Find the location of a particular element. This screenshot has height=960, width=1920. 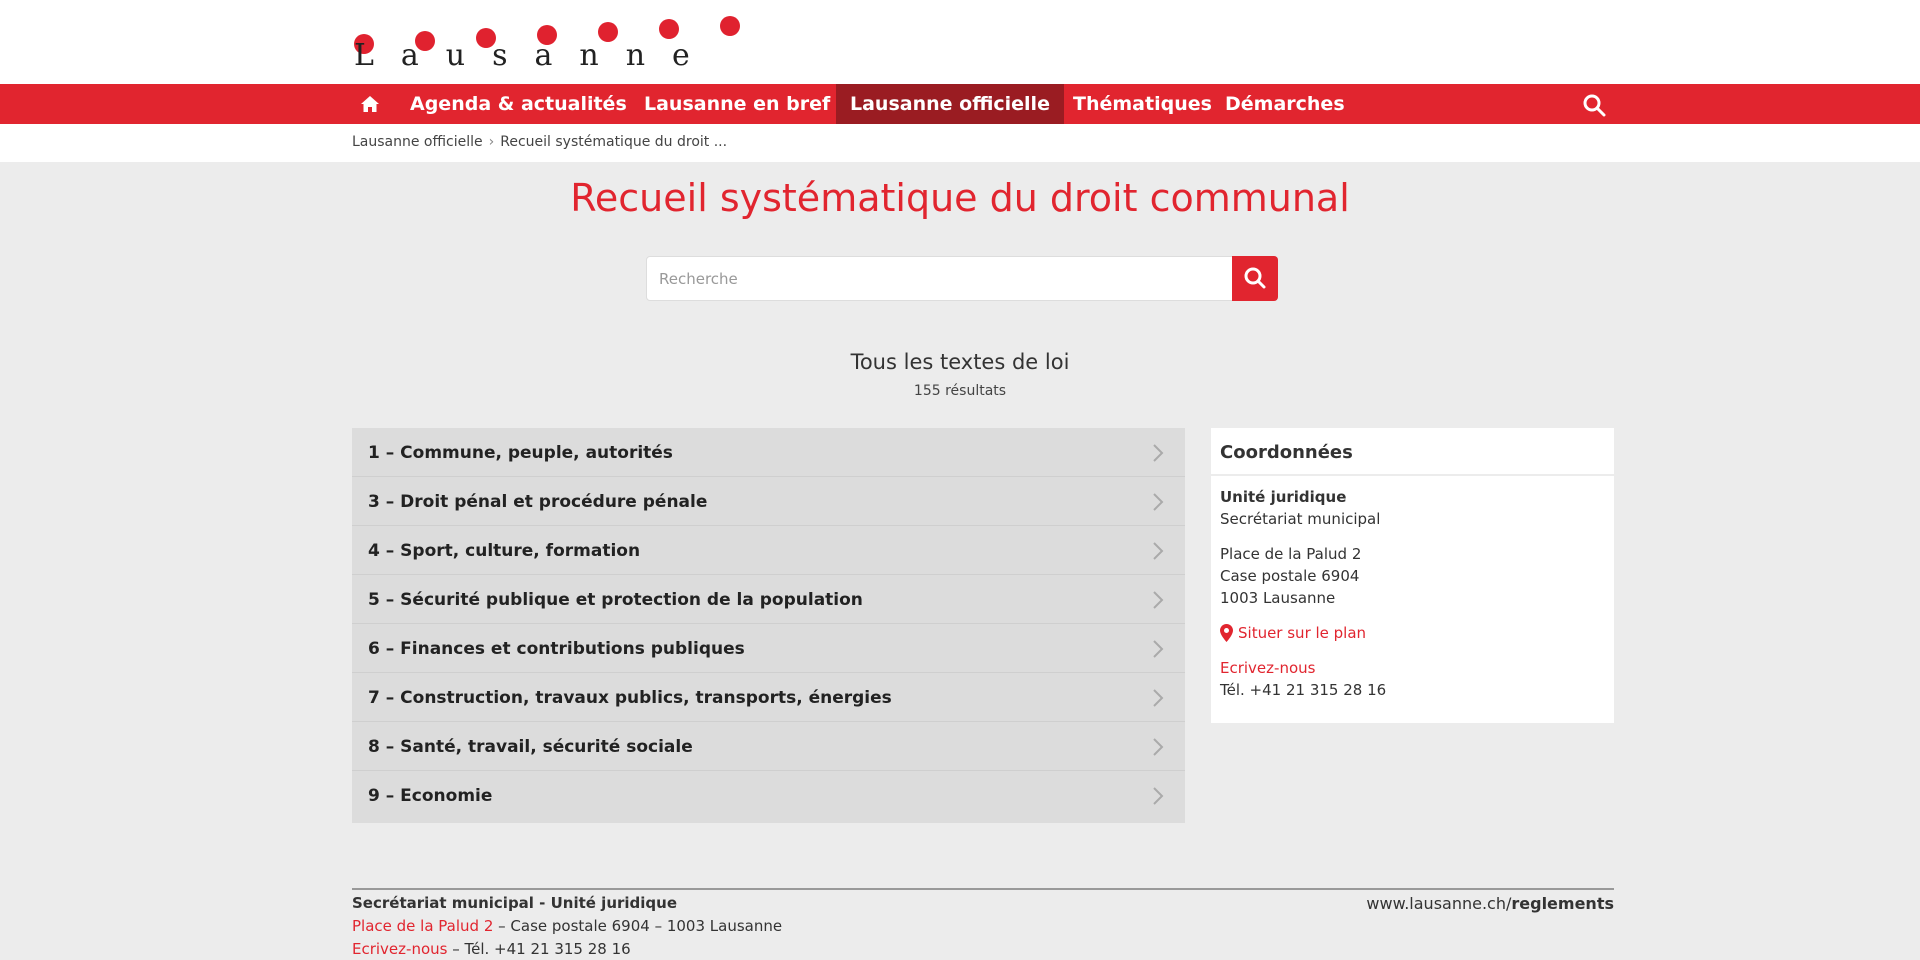

map-pin-icon is located at coordinates (1226, 633).